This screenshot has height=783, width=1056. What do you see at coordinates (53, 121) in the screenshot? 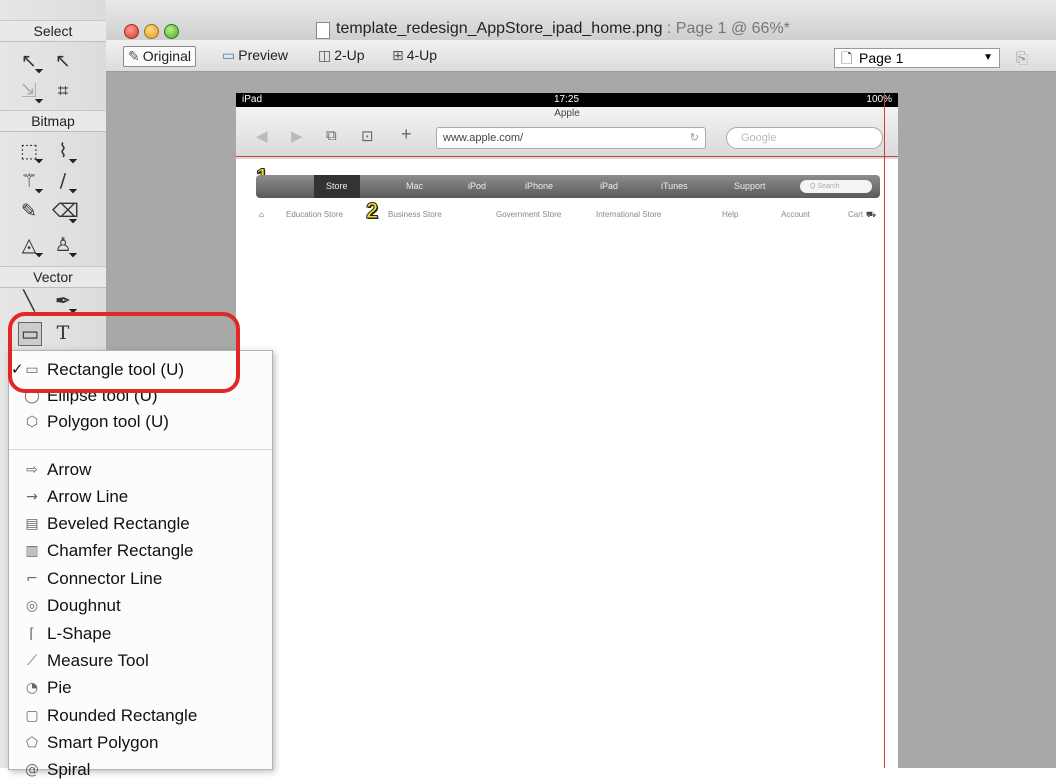
I see `bitmap-section-label: Bitmap` at bounding box center [53, 121].